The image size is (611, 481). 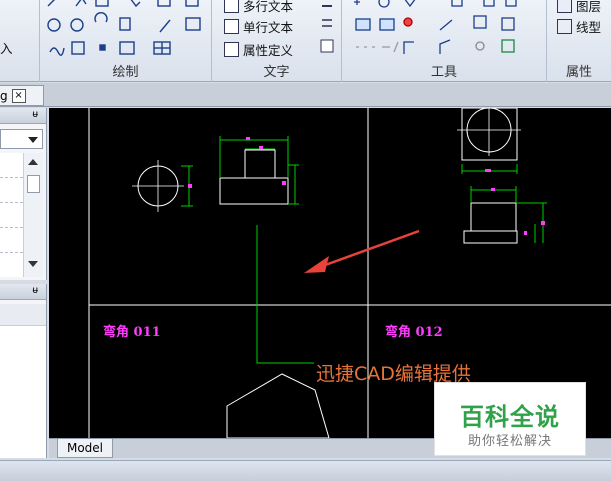 I want to click on color-tool-icon, so click(x=408, y=22).